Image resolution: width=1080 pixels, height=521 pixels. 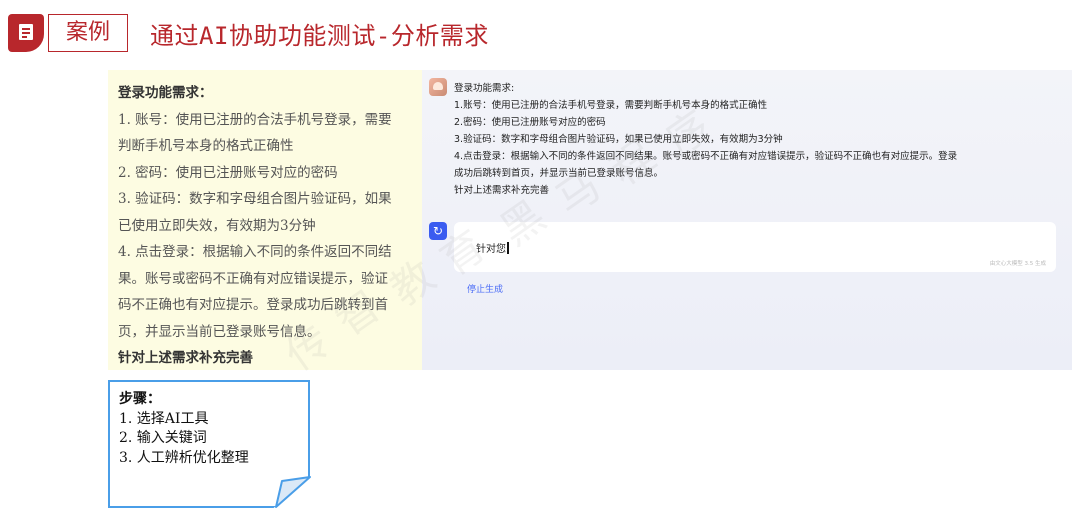 I want to click on user-avatar, so click(x=438, y=87).